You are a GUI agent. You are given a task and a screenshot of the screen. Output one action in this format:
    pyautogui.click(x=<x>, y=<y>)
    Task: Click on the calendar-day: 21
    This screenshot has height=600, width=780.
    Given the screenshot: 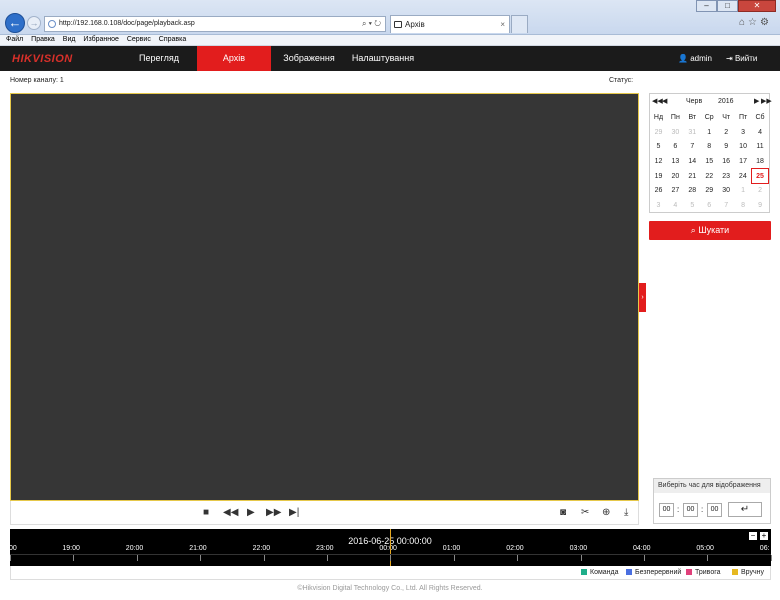 What is the action you would take?
    pyautogui.click(x=692, y=176)
    